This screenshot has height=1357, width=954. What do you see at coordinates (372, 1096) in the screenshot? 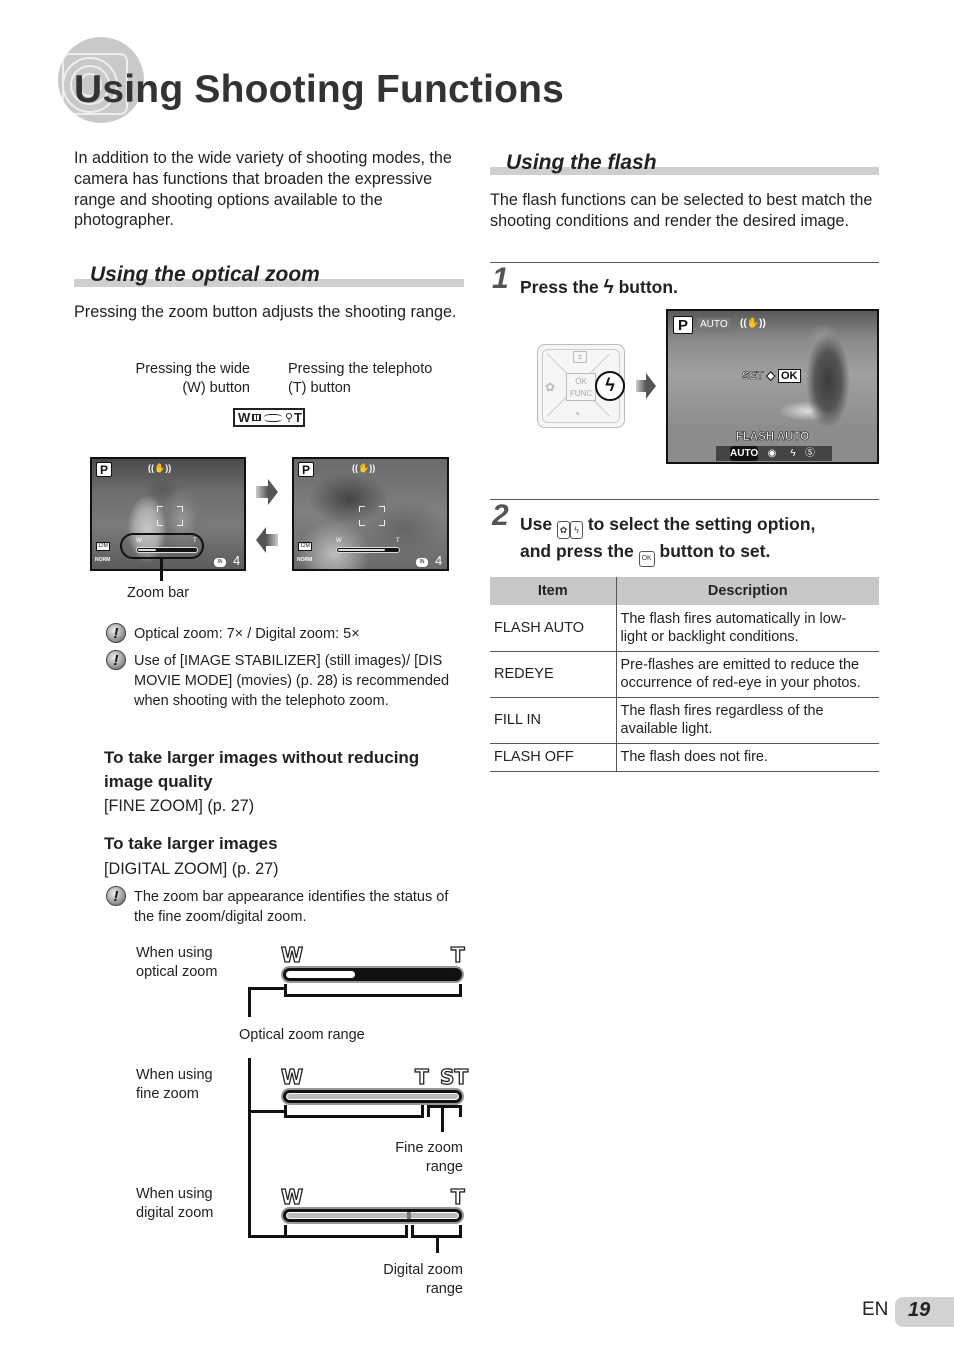
I see `fine-zoom-bar-fill` at bounding box center [372, 1096].